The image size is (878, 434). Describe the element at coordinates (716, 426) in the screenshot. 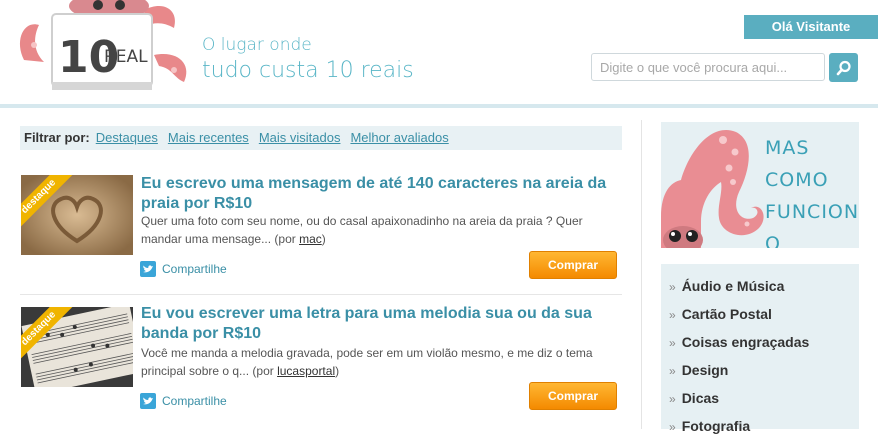

I see `category-label: Fotografia` at that location.